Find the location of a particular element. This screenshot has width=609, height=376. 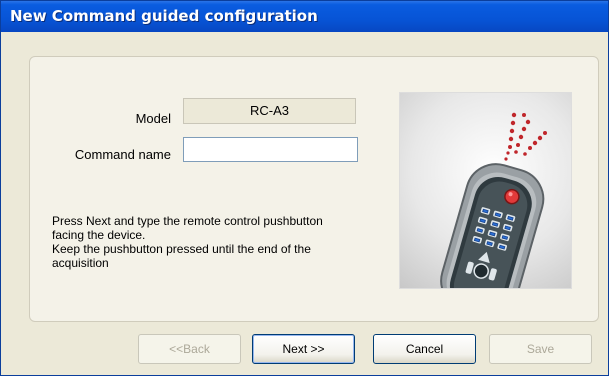

cancel-button: Cancel is located at coordinates (424, 349).